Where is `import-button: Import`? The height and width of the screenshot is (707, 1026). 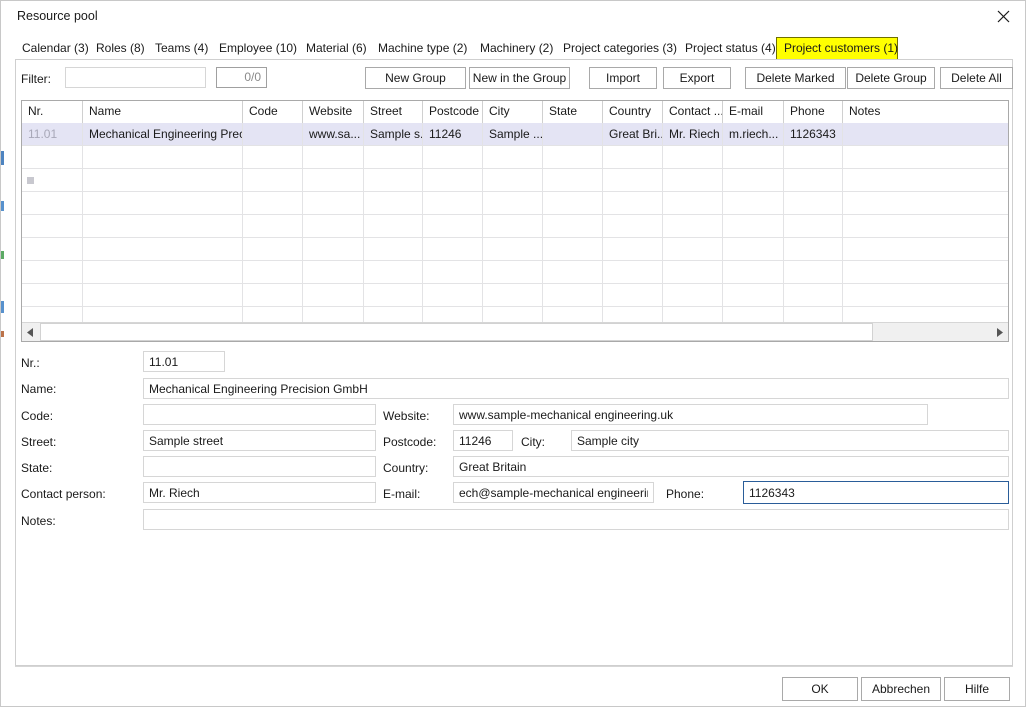
import-button: Import is located at coordinates (623, 78).